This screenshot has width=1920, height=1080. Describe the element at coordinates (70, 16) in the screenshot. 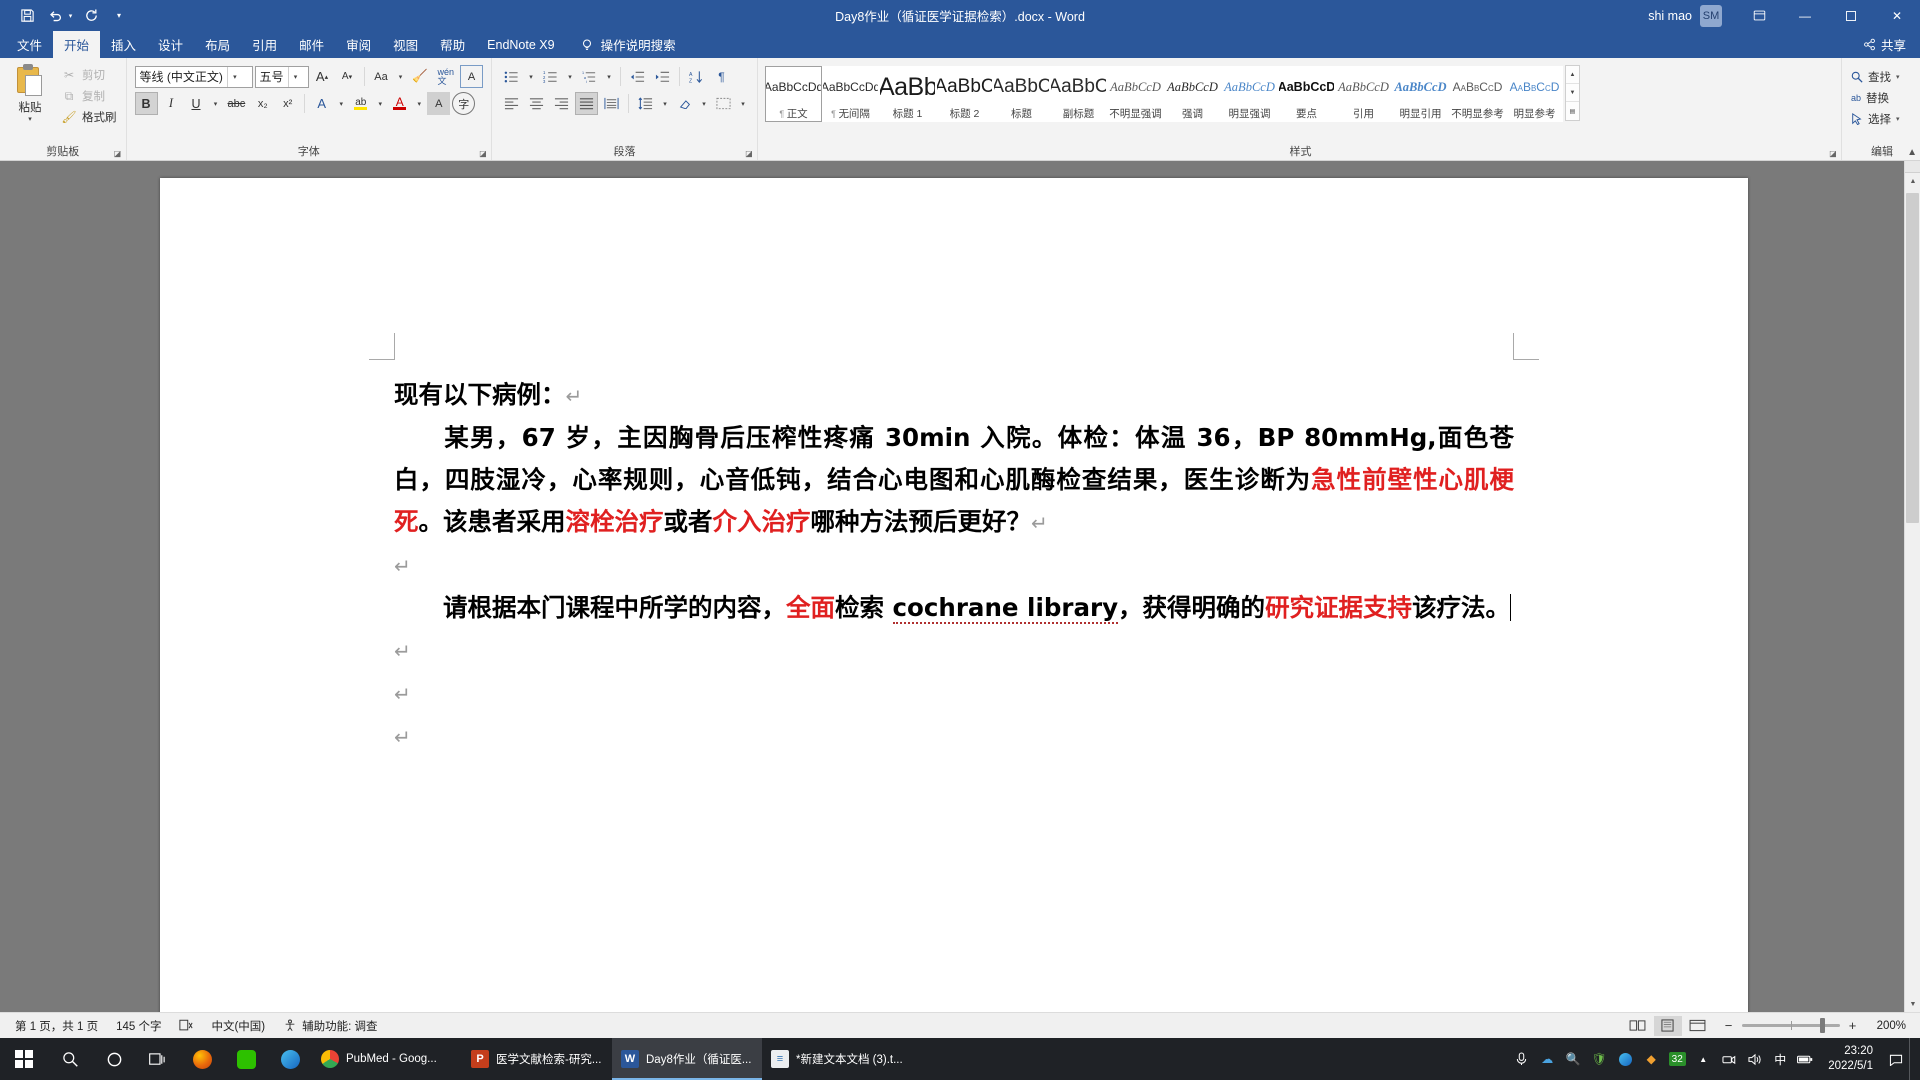

I see `undo-dropdown-icon: ▾` at that location.